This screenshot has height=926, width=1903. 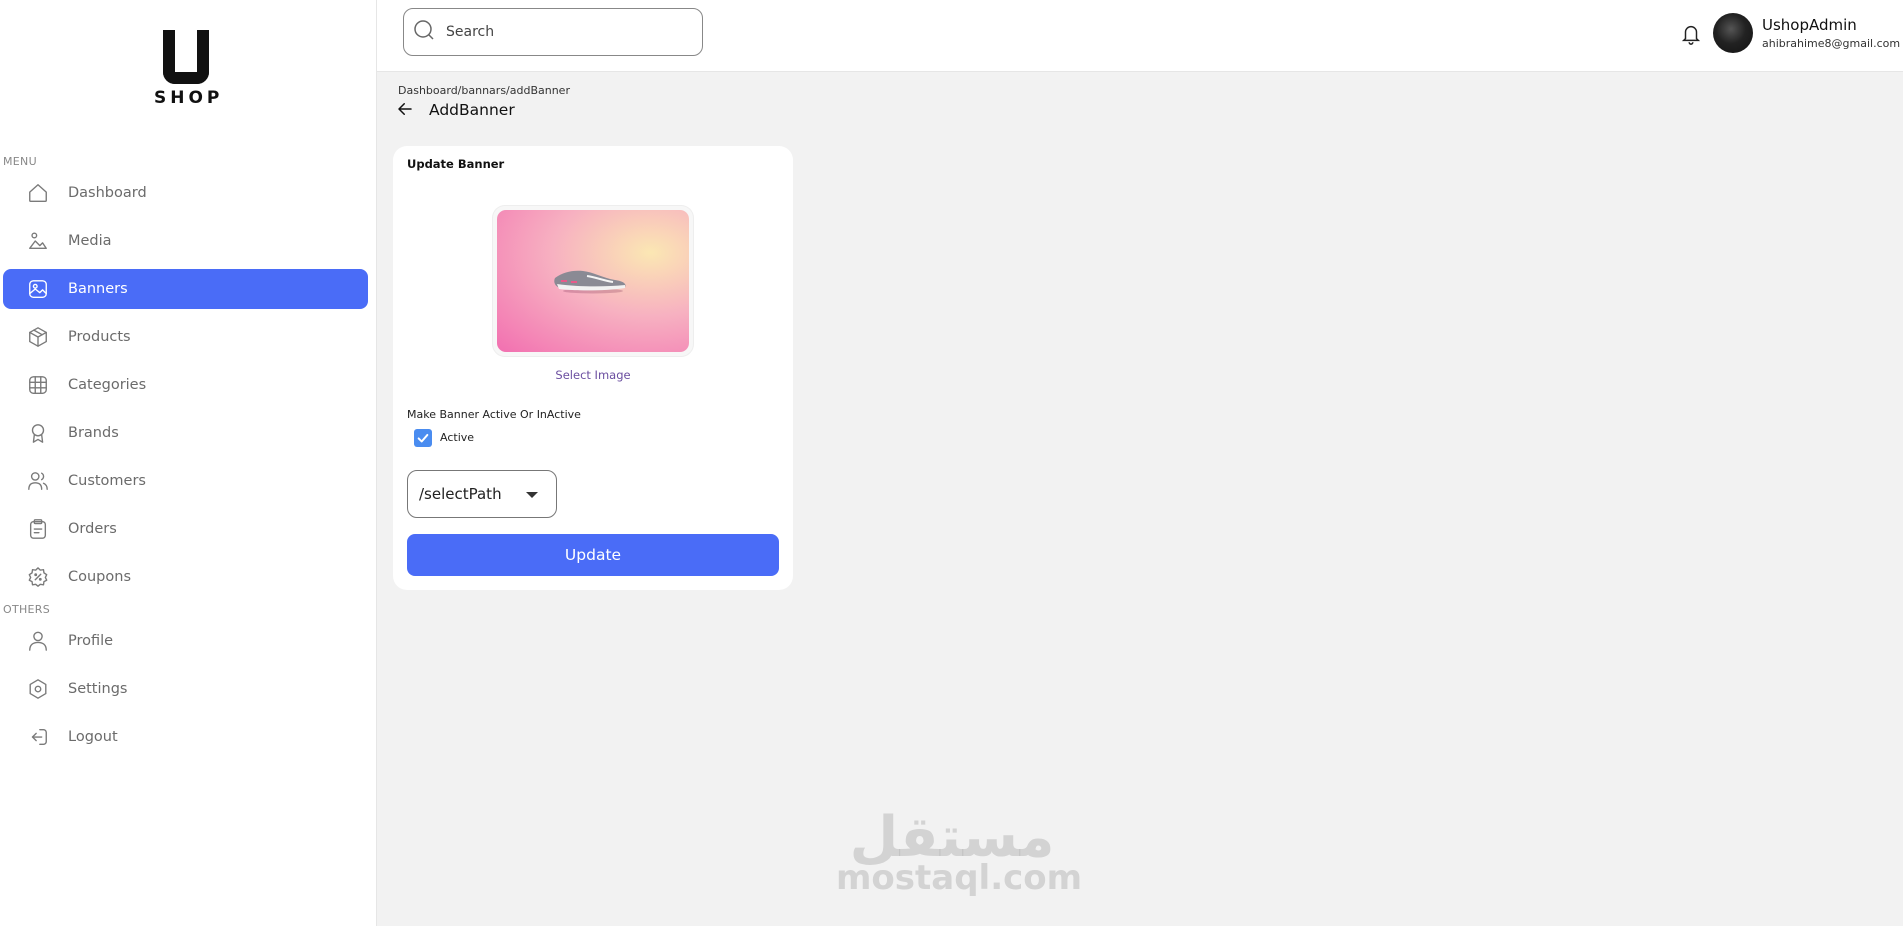 I want to click on sidebar-item-label: Customers, so click(x=107, y=481).